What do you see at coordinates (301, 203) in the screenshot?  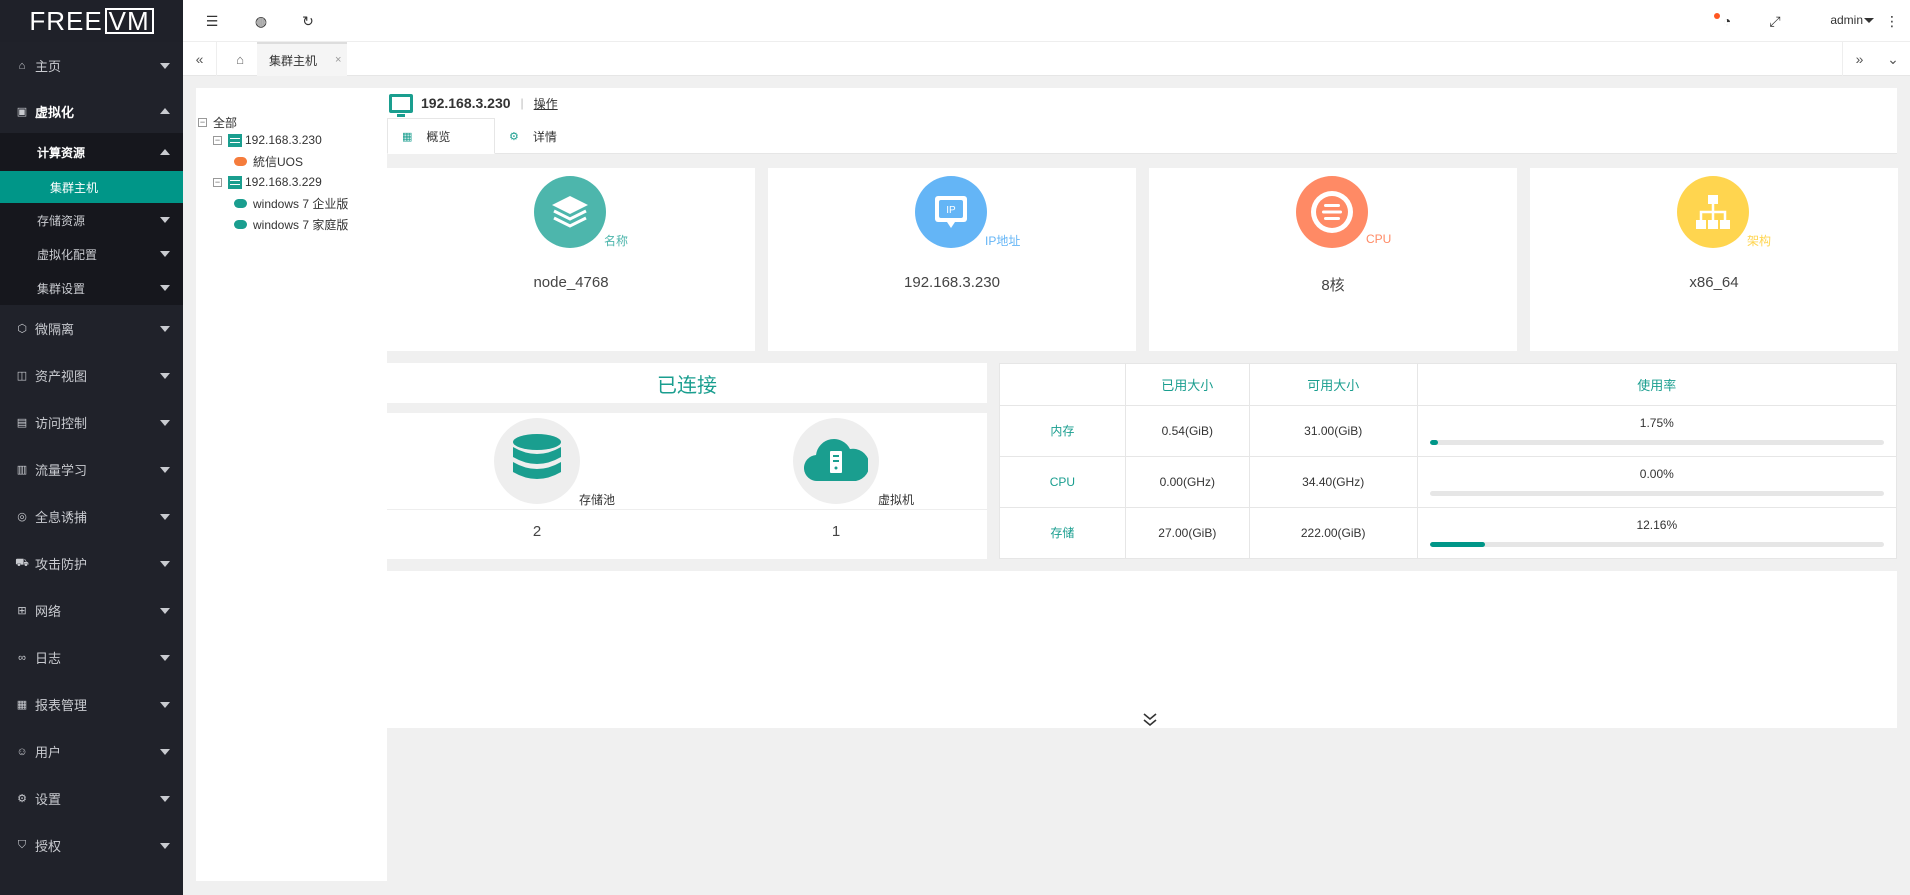 I see `tree-node-label: windows 7 企业版` at bounding box center [301, 203].